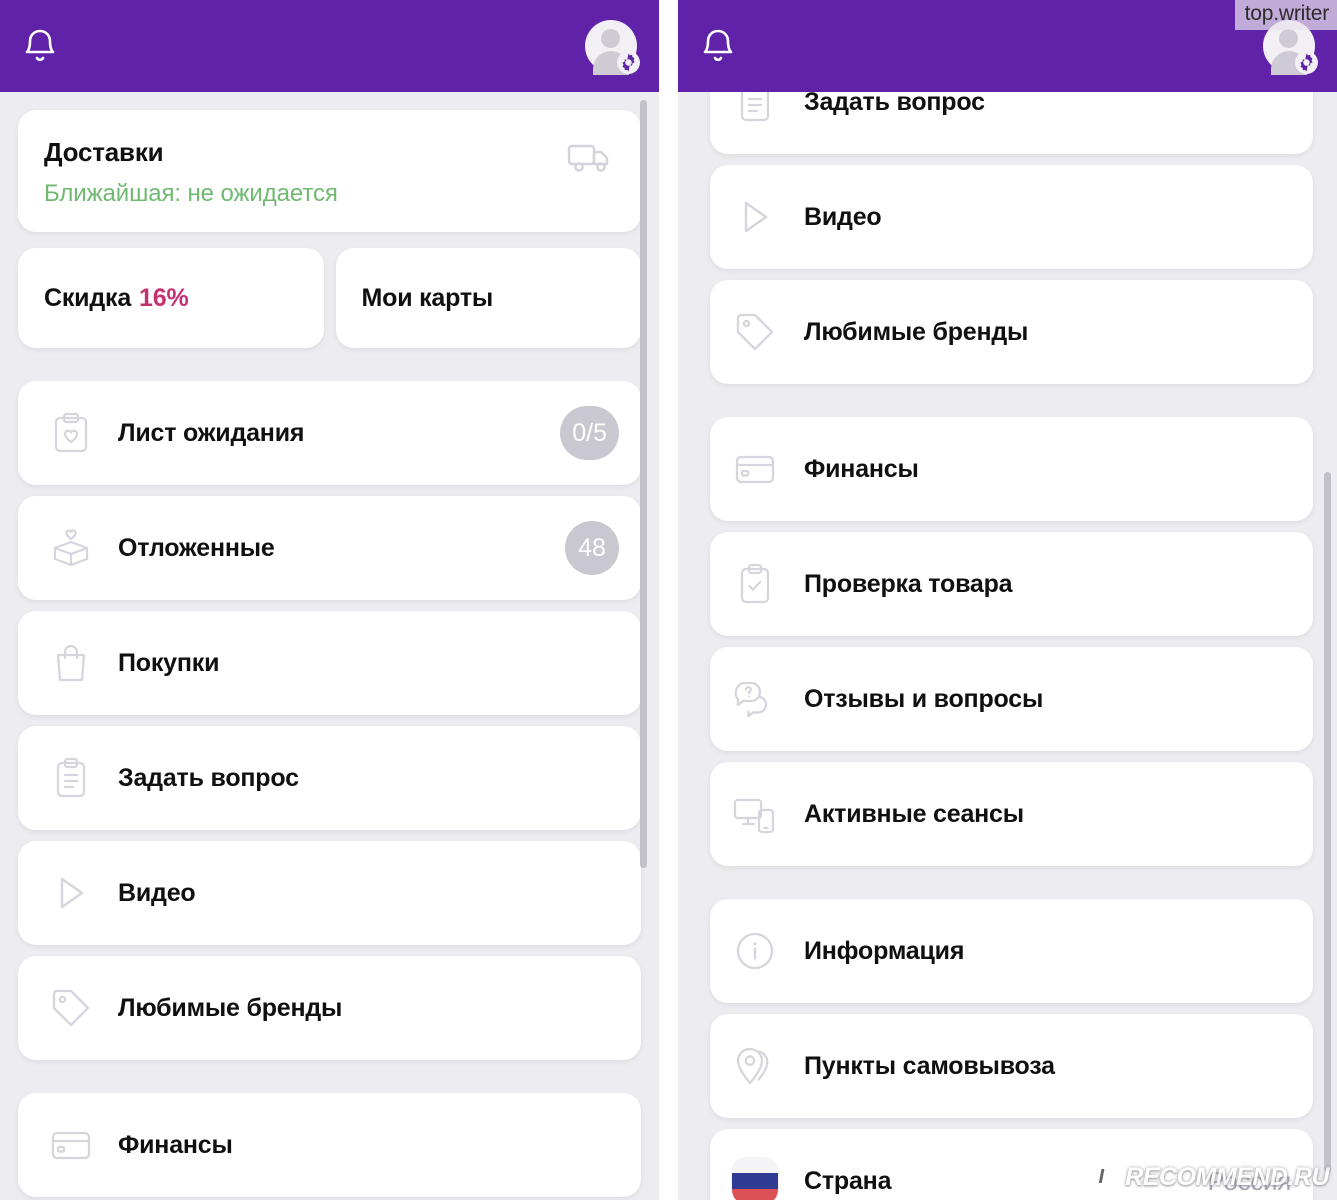  I want to click on discount-tile: Скидка 16%, so click(171, 298).